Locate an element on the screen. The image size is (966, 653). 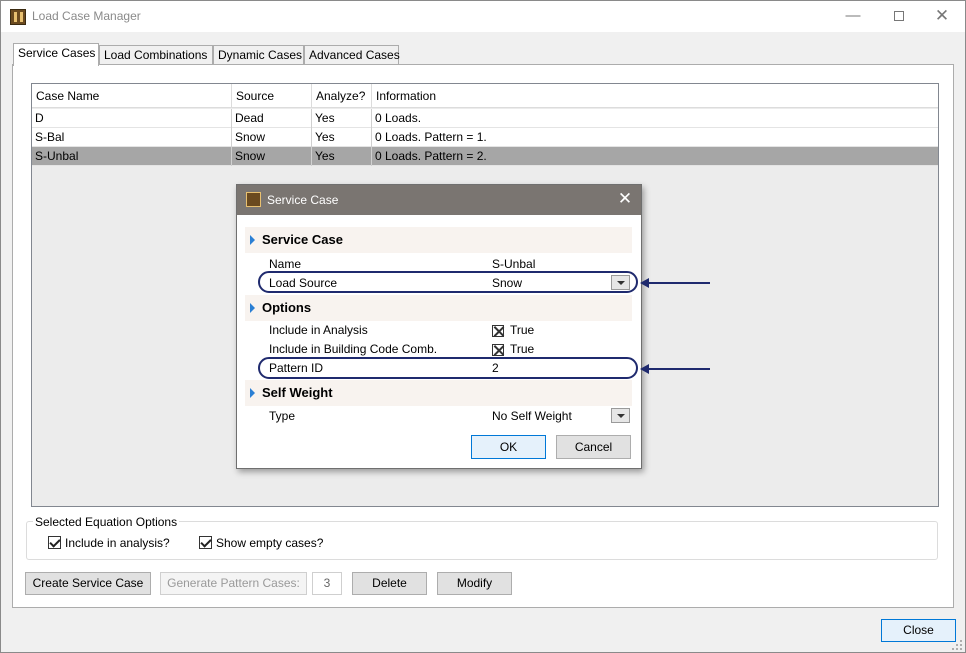
grid-header: Case Name Source Analyze? Information is located at coordinates (485, 96).